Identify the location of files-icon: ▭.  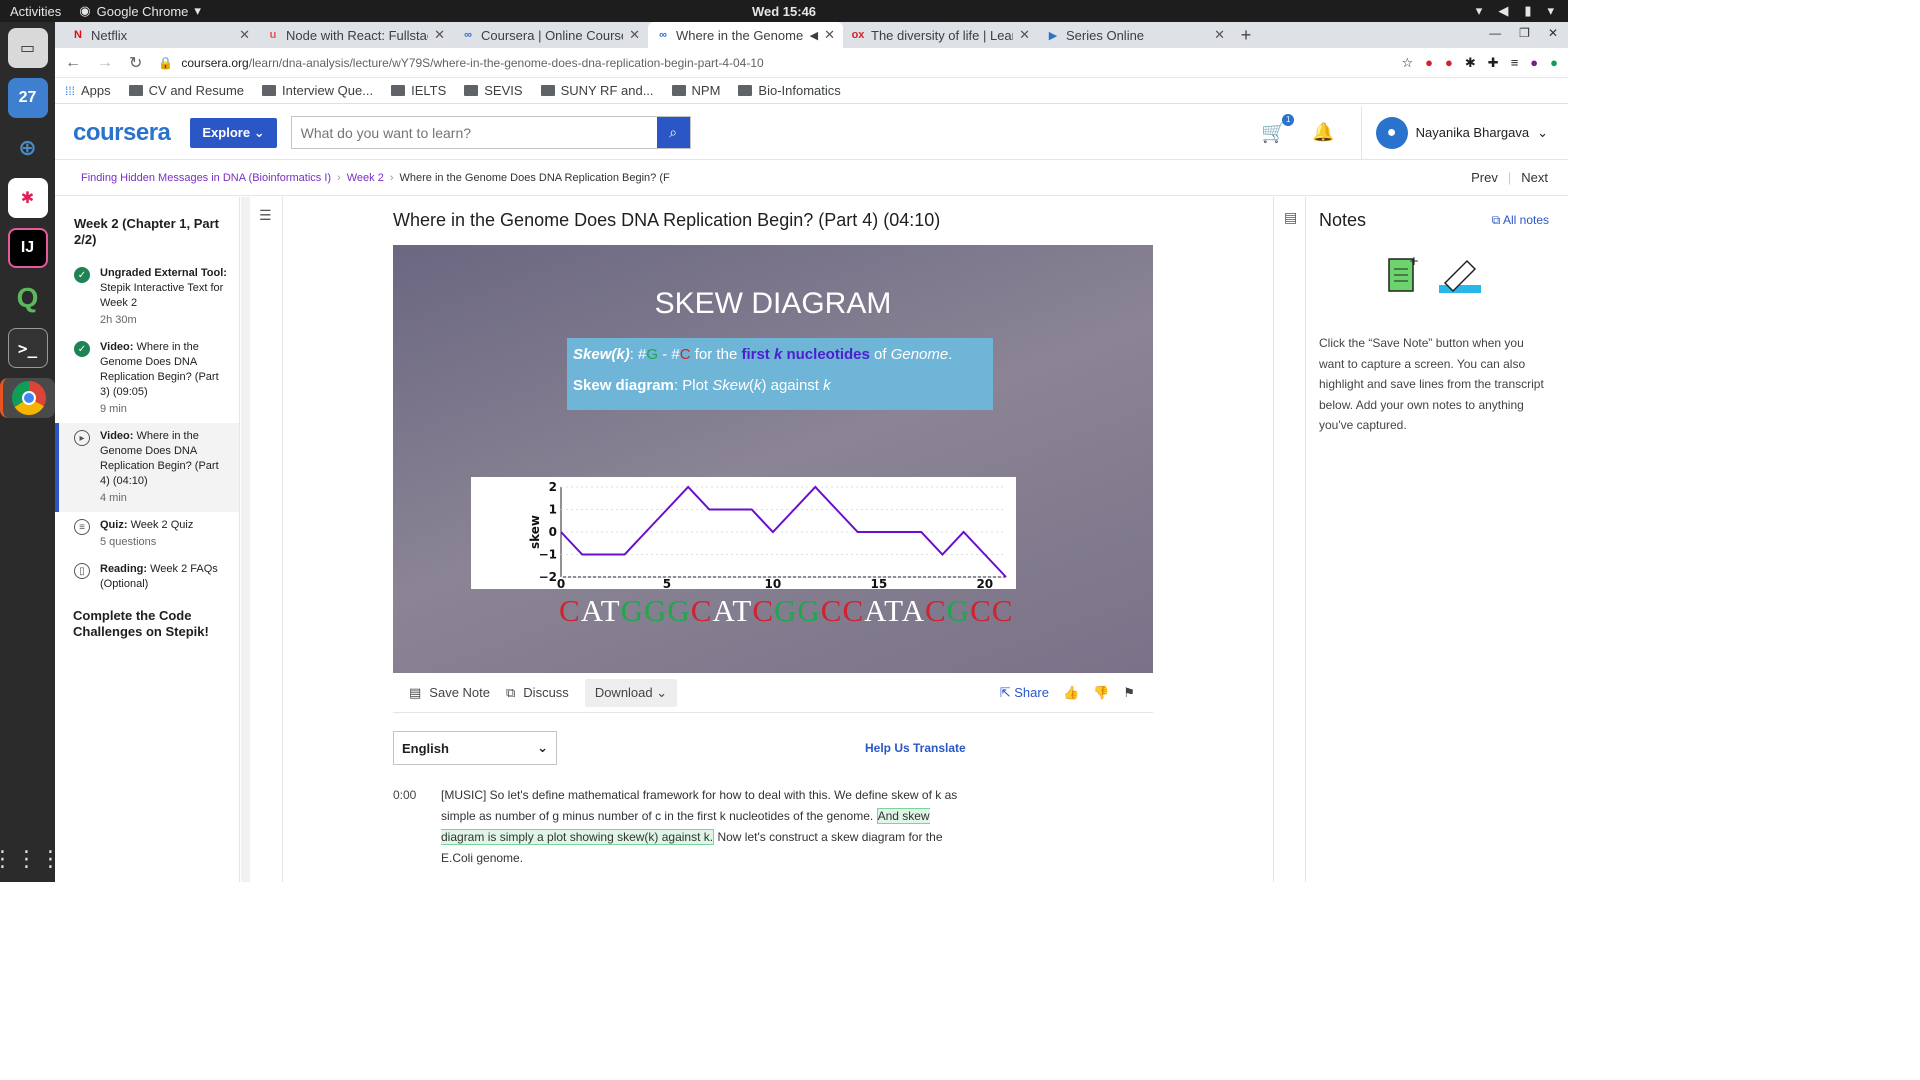
(27, 48).